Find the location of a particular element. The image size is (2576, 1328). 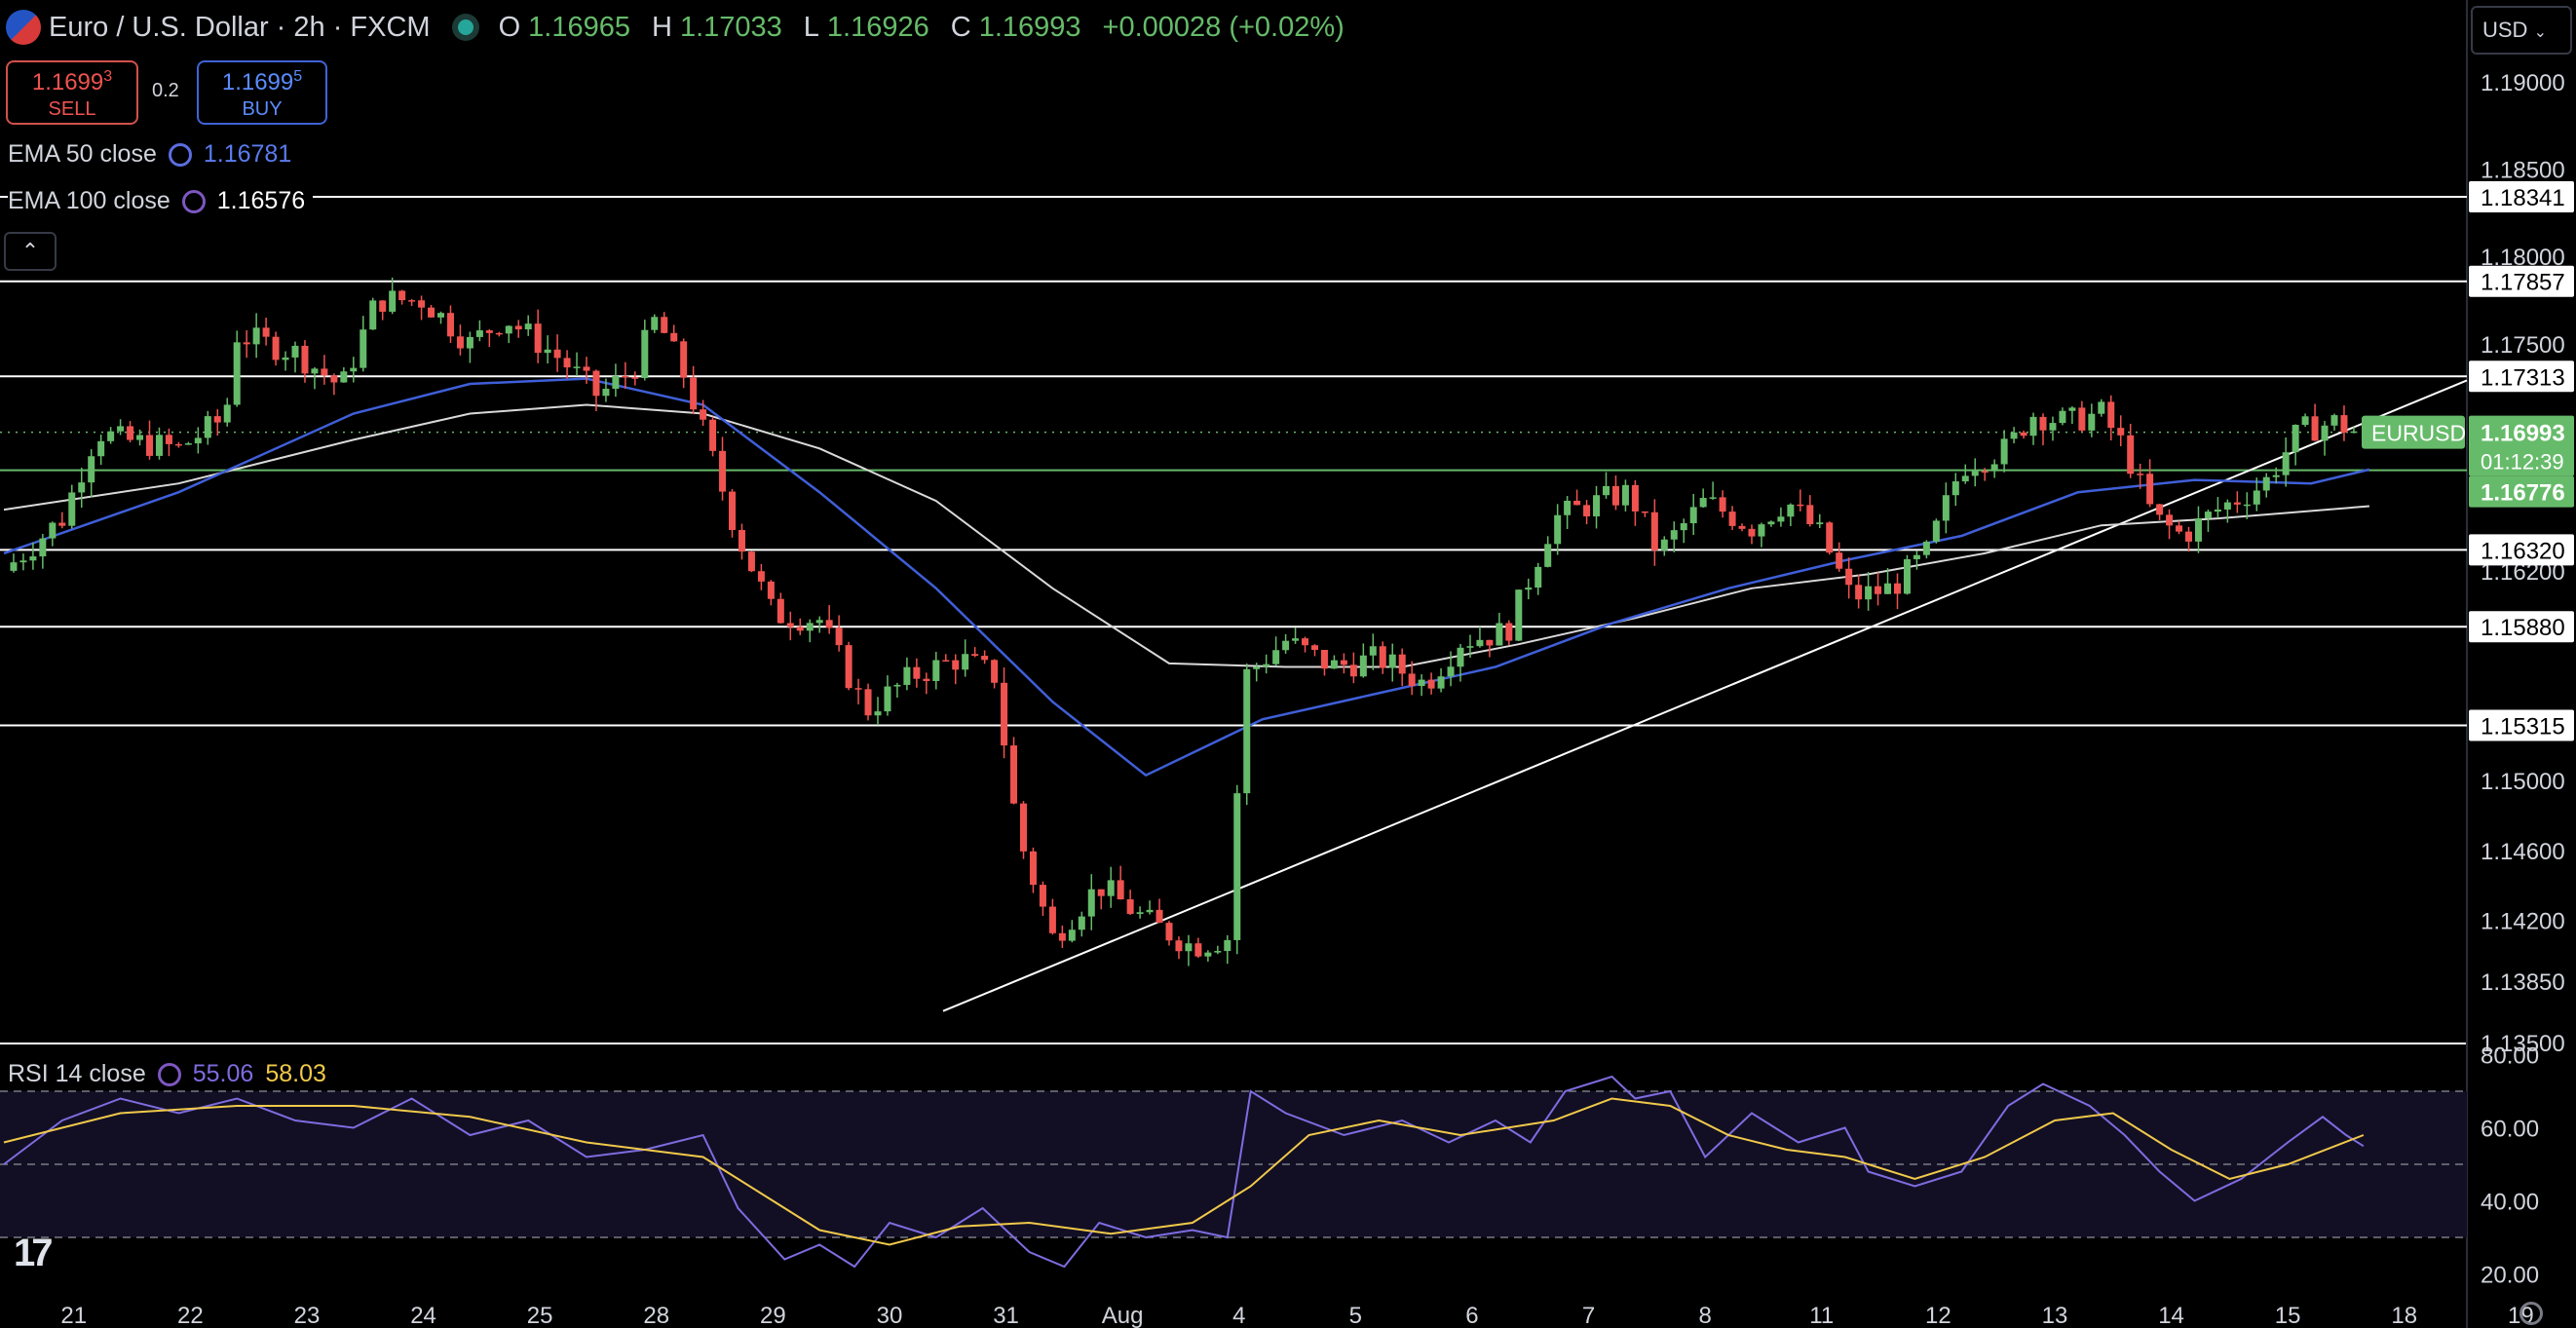

time-tick-label: 13 is located at coordinates (2055, 1315).